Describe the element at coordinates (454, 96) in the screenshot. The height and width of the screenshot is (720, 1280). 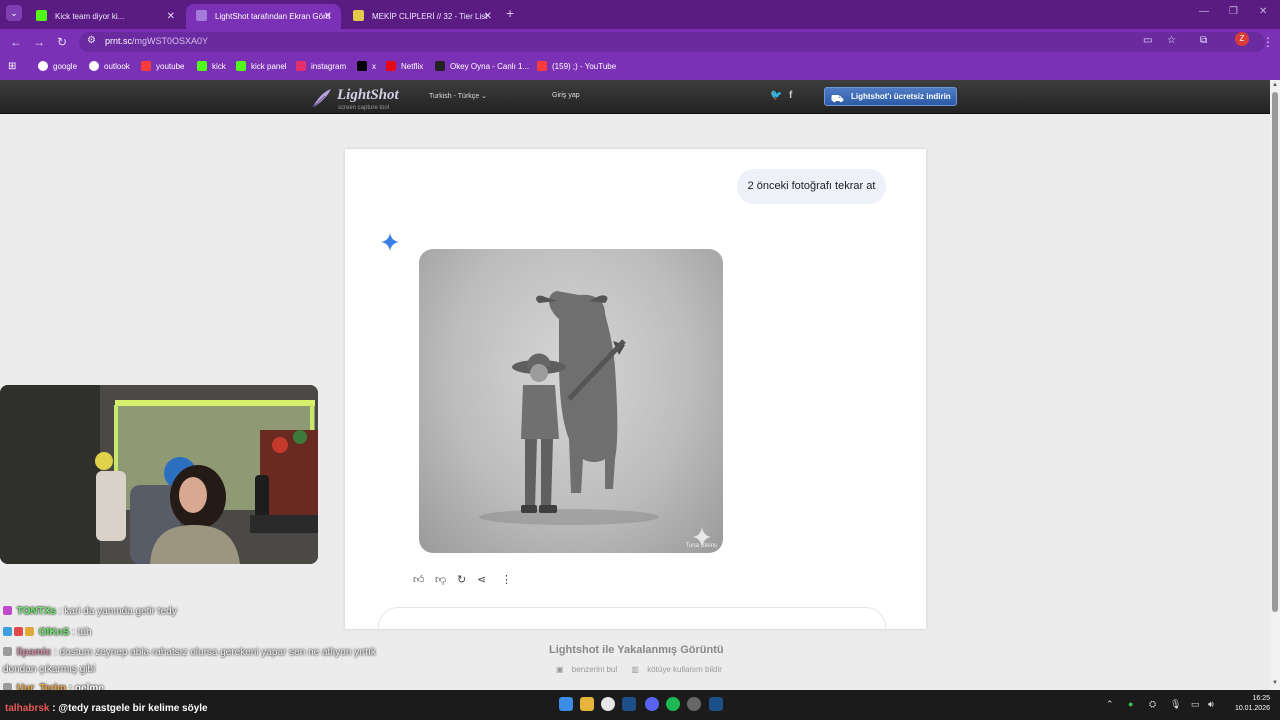
I see `language-label: Turkish - Türkçe` at that location.